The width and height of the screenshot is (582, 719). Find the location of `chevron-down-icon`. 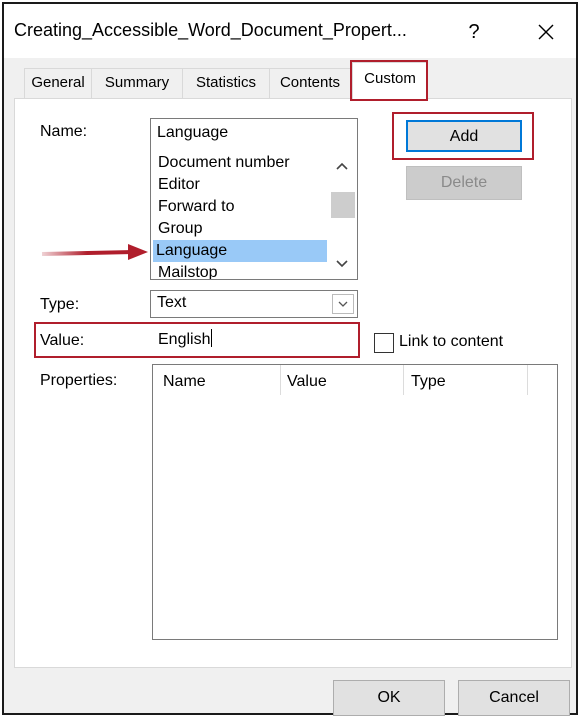

chevron-down-icon is located at coordinates (343, 304).